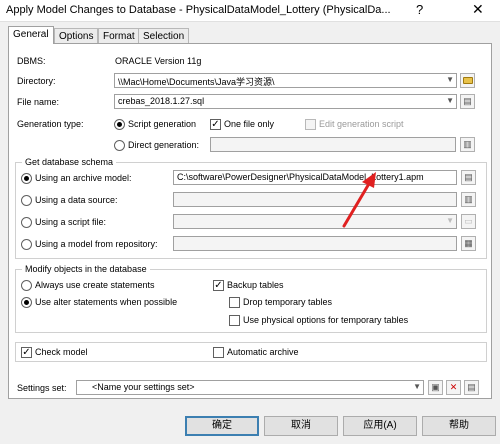 The width and height of the screenshot is (500, 444). Describe the element at coordinates (26, 200) in the screenshot. I see `data-source-radio` at that location.